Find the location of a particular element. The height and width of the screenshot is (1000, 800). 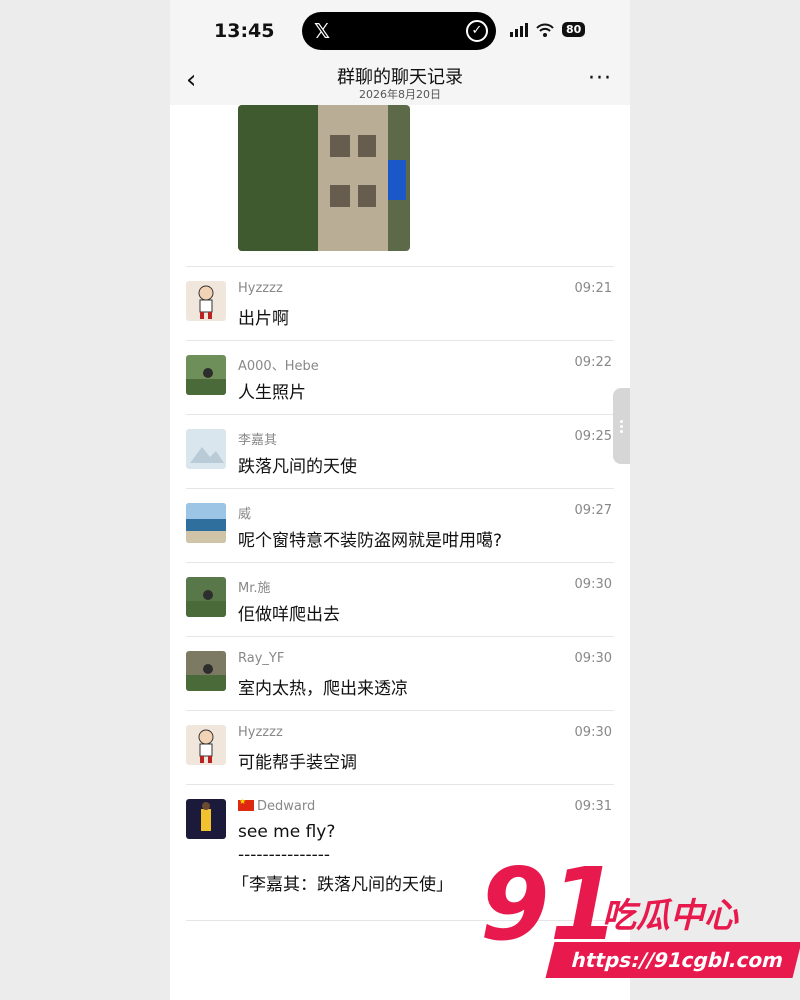

message-time: 09:22 is located at coordinates (593, 362).